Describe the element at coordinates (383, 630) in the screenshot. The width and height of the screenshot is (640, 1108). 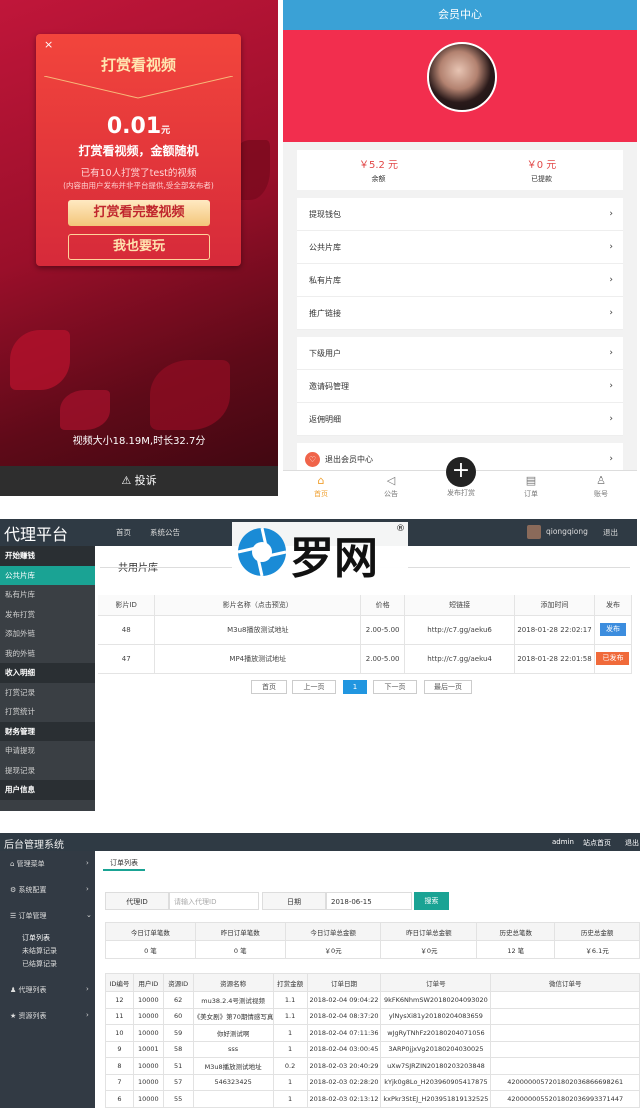
I see `cell: 2.00-5.00` at that location.